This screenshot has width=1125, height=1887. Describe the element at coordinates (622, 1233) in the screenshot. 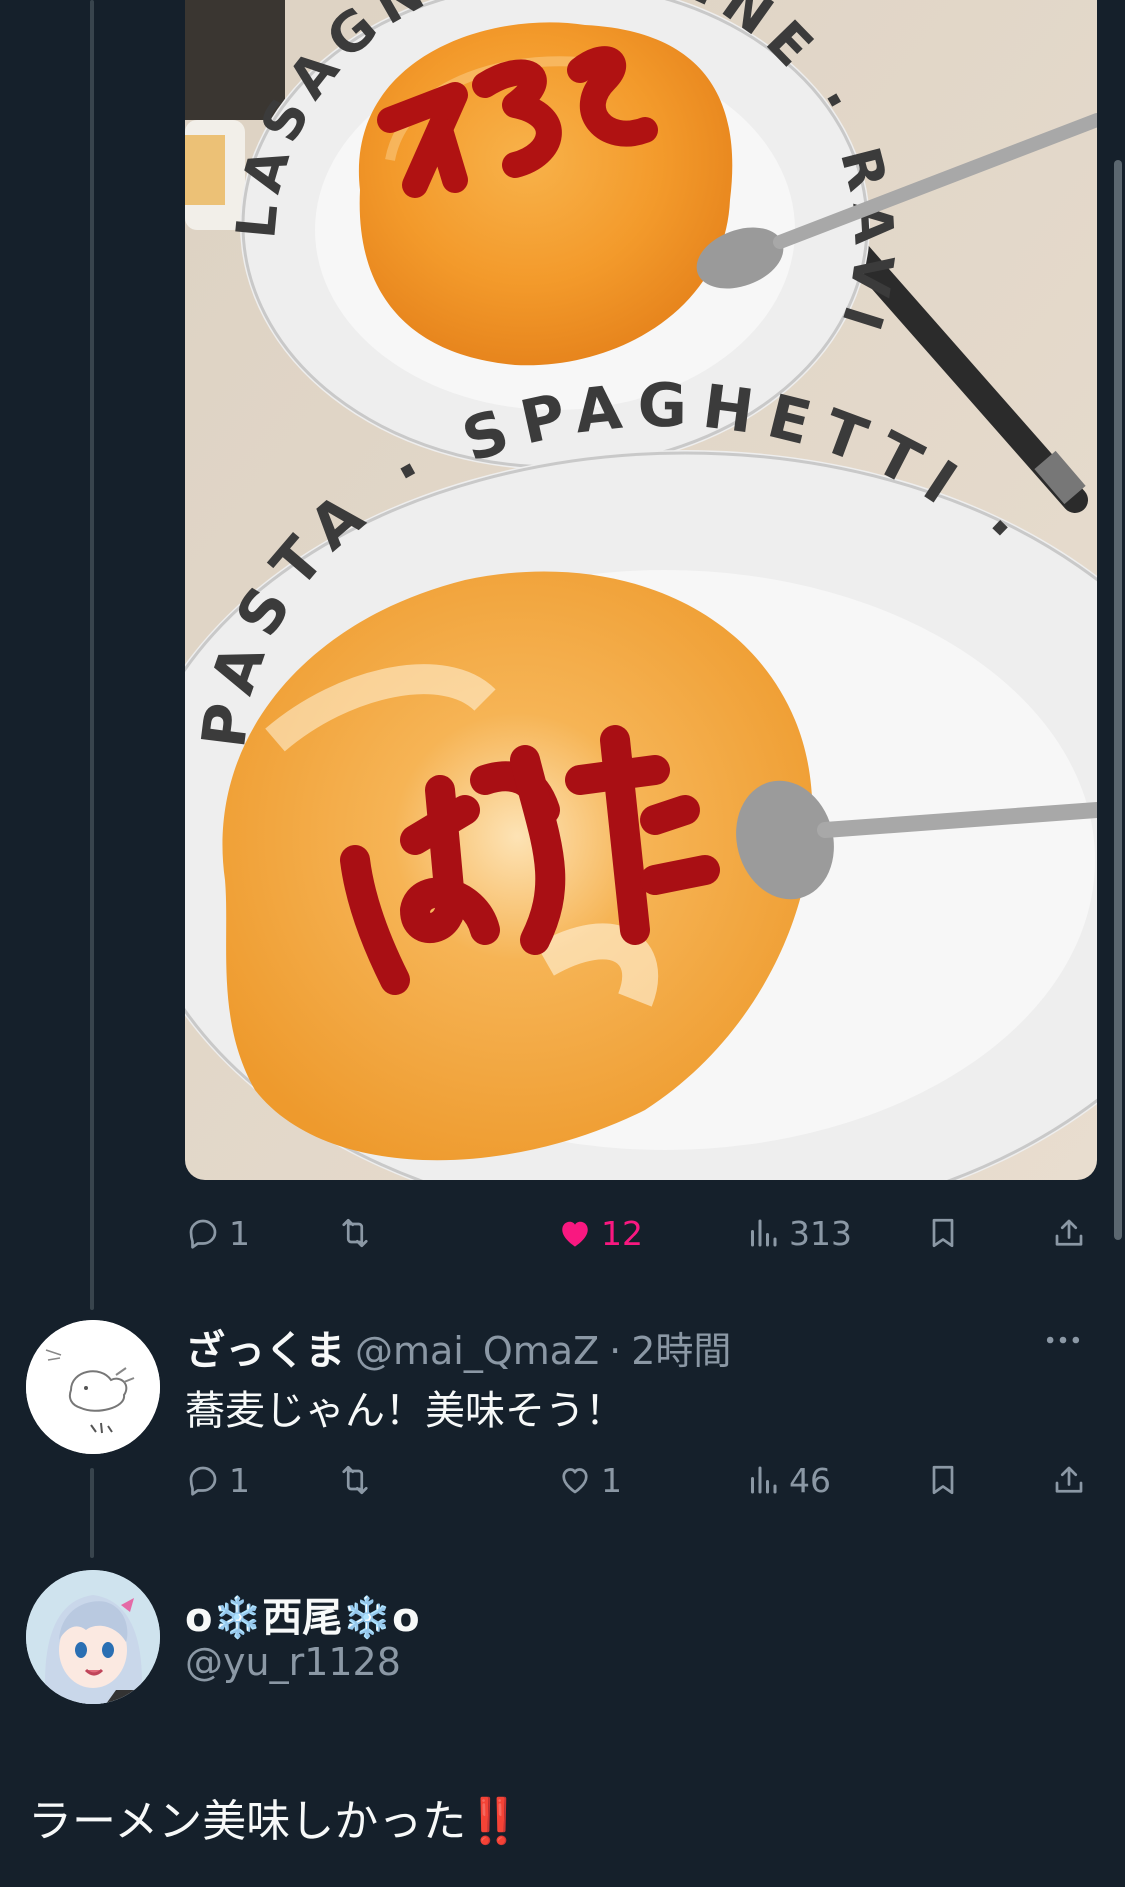

I see `like-count: 12` at that location.